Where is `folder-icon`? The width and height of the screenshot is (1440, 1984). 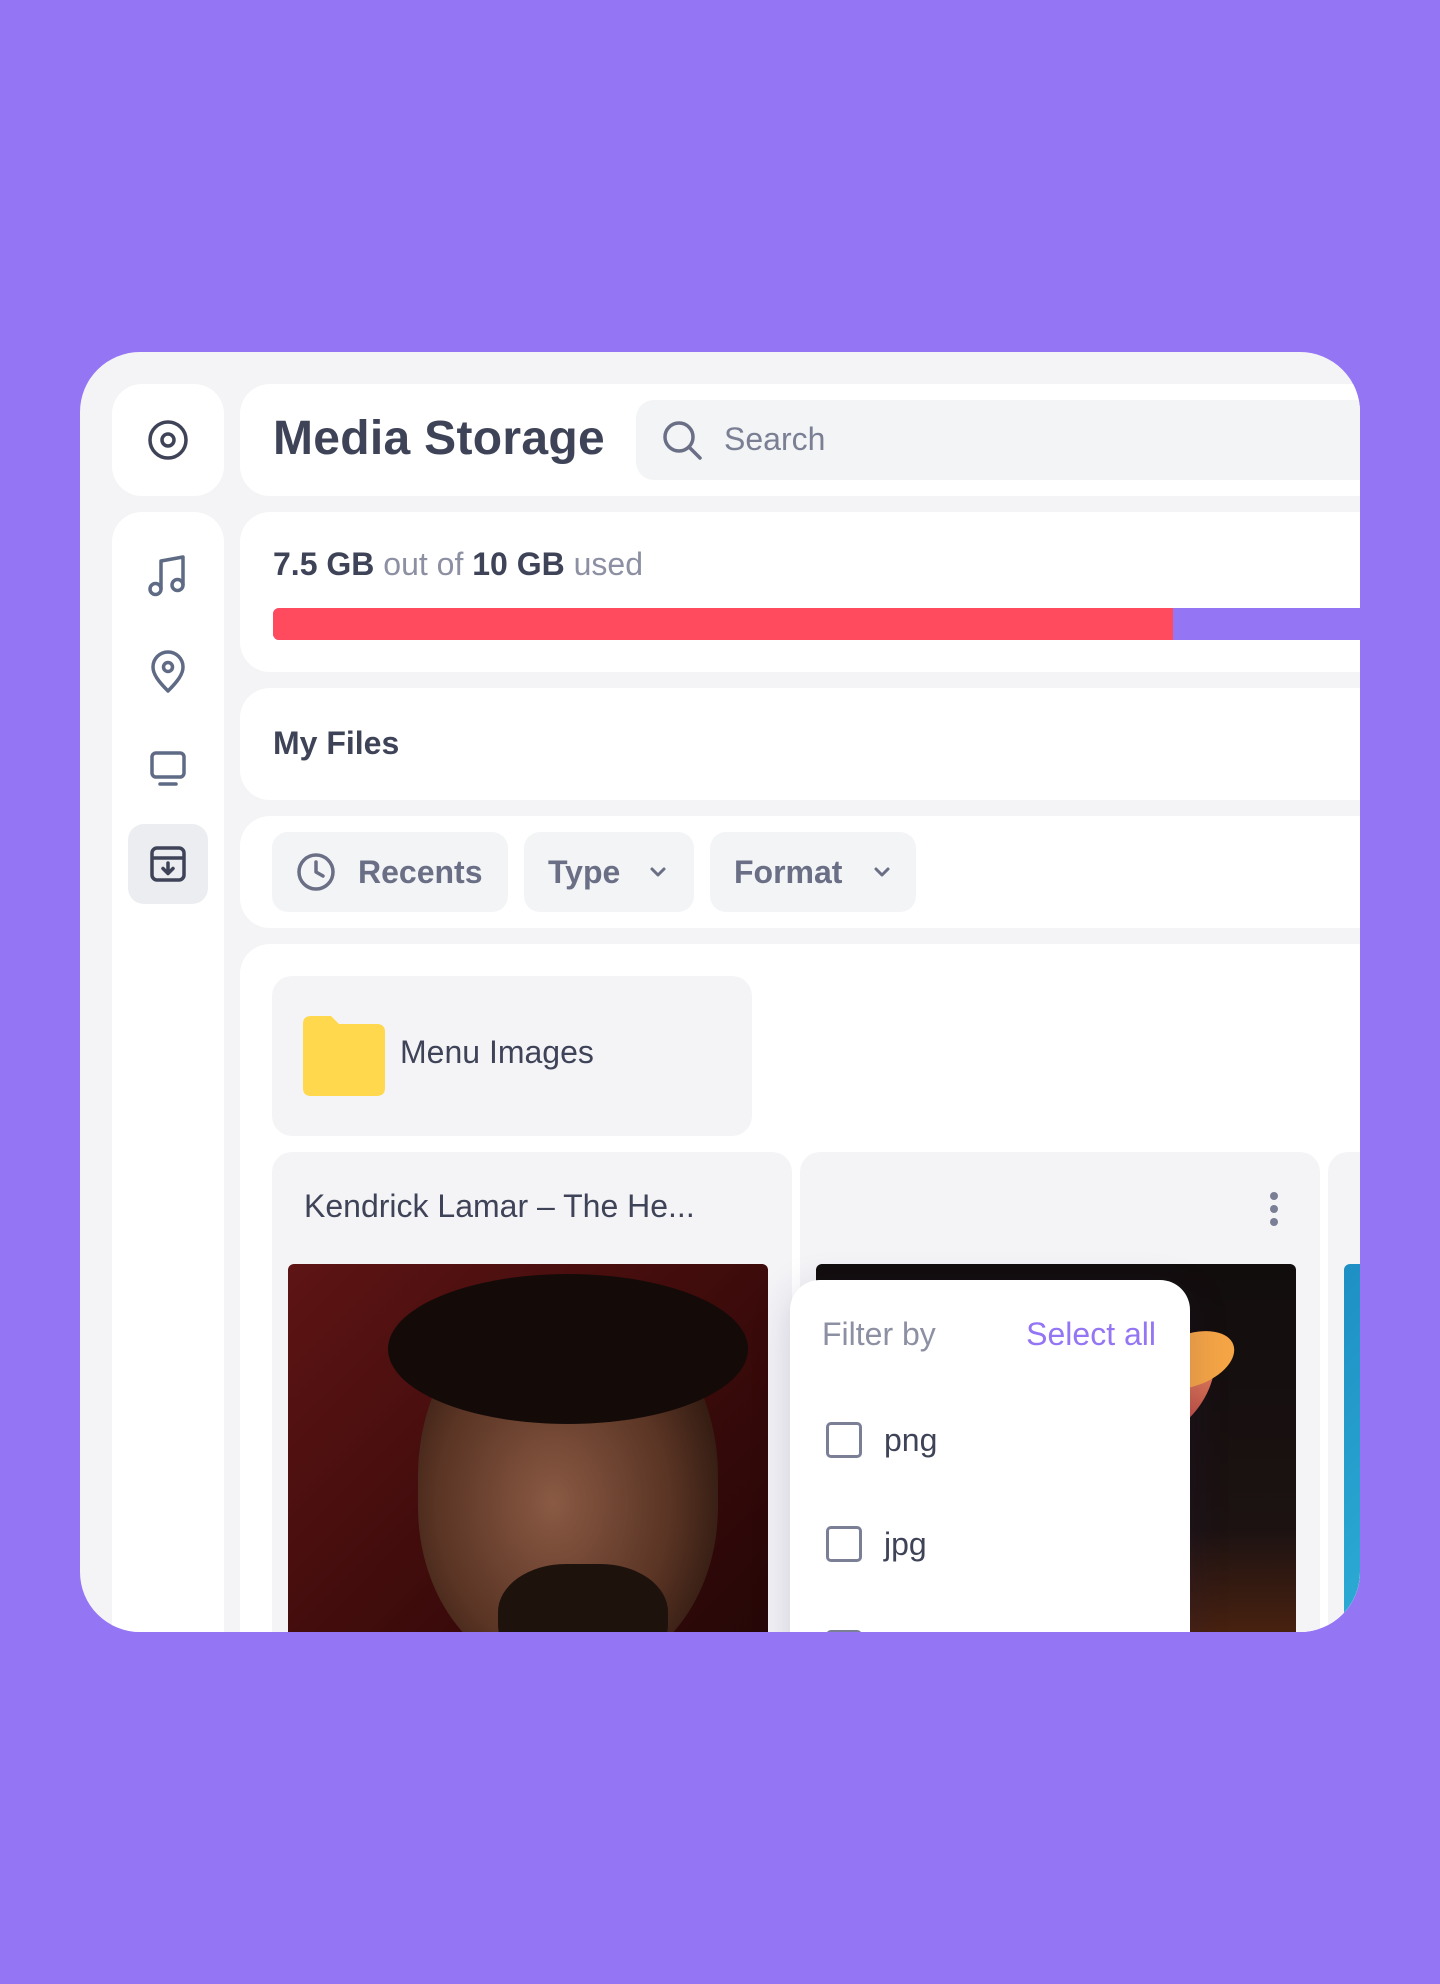
folder-icon is located at coordinates (344, 1056).